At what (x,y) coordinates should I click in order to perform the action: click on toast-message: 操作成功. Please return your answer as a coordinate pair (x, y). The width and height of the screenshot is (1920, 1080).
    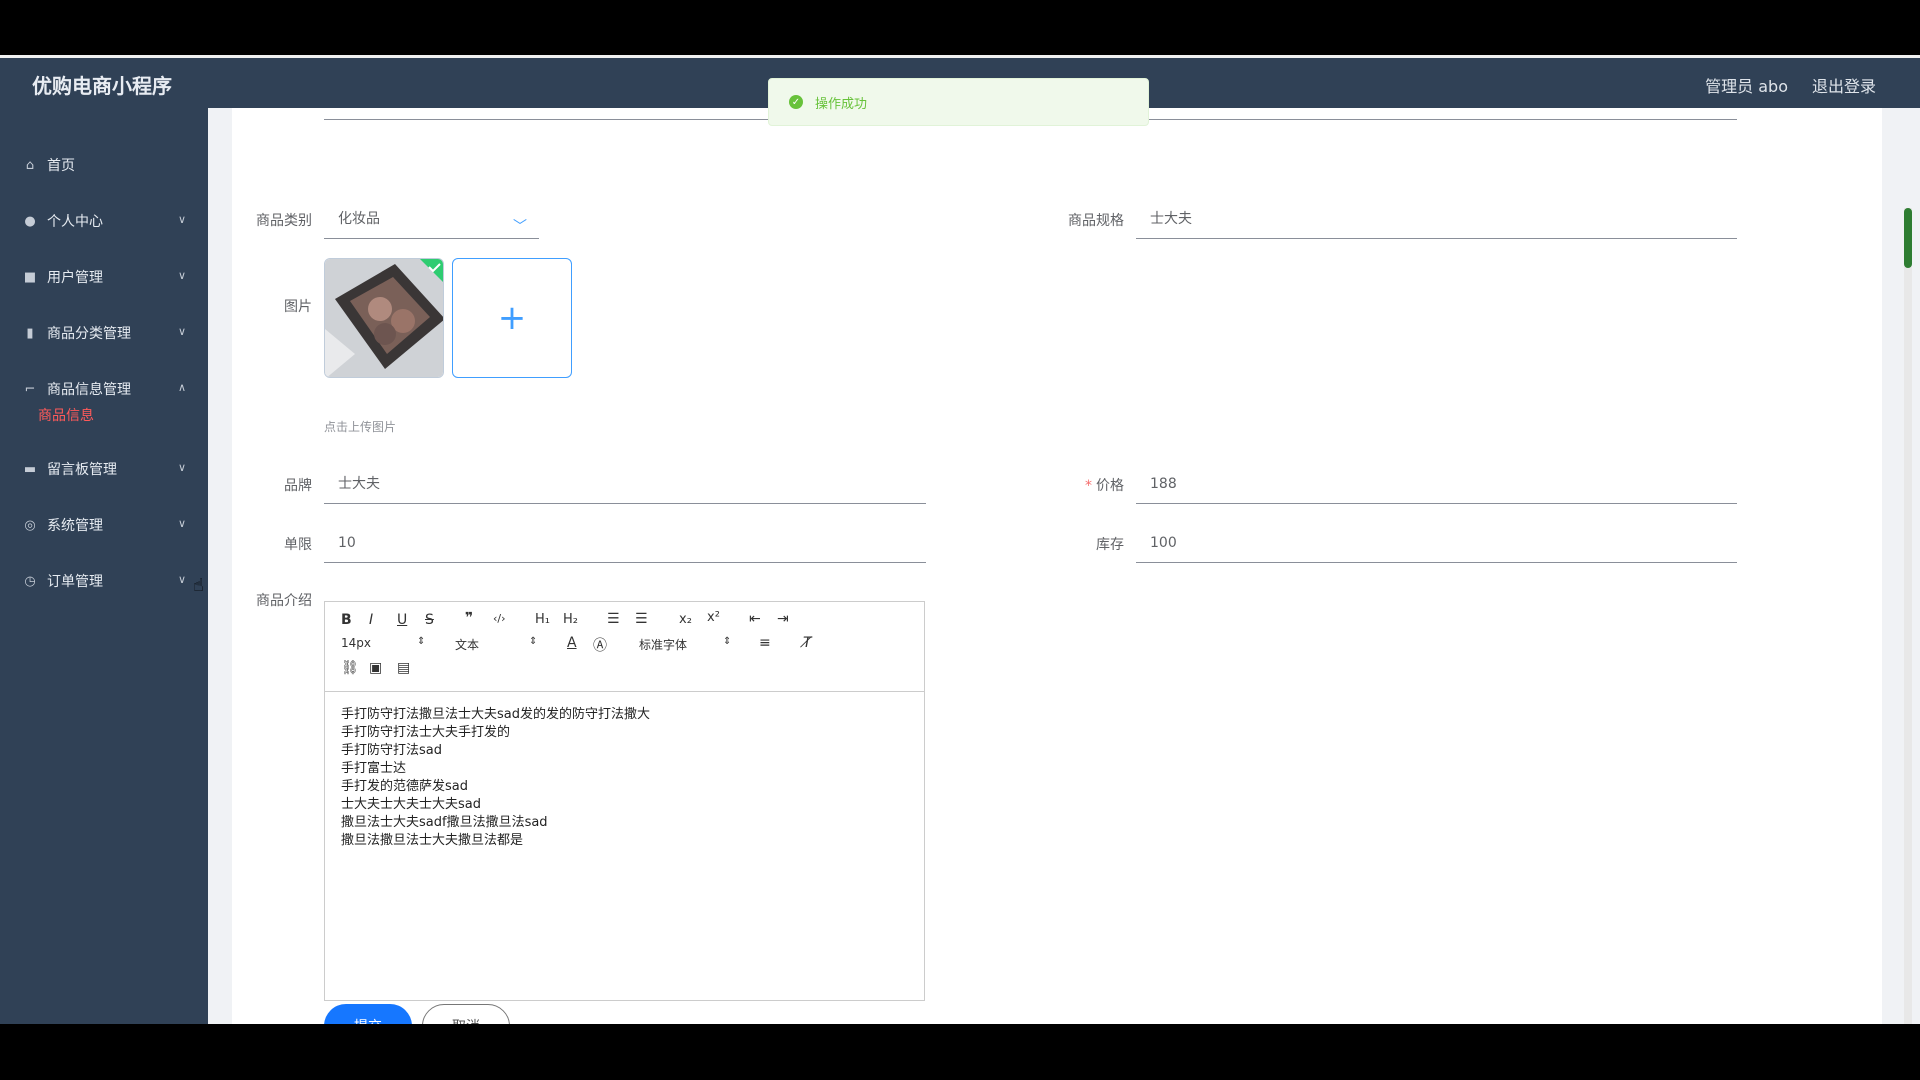
    Looking at the image, I should click on (841, 104).